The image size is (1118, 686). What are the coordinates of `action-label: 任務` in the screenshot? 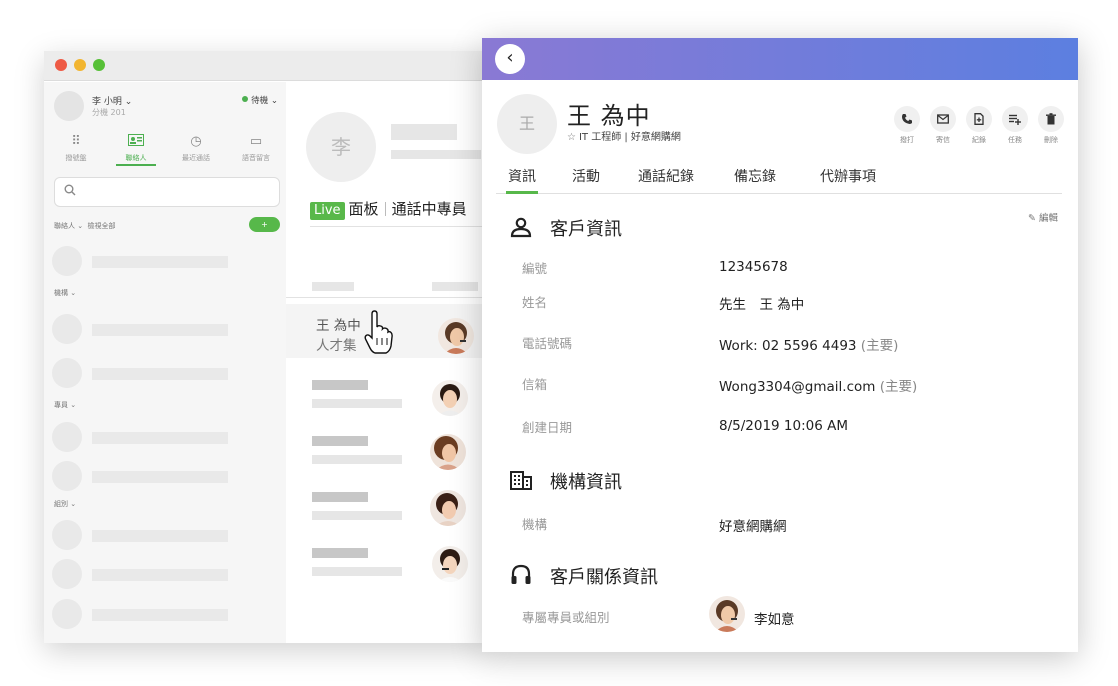 It's located at (1015, 140).